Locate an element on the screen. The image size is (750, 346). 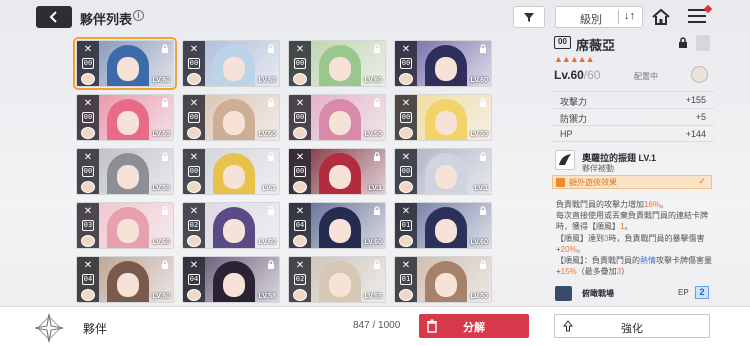
trash-icon is located at coordinates (703, 43).